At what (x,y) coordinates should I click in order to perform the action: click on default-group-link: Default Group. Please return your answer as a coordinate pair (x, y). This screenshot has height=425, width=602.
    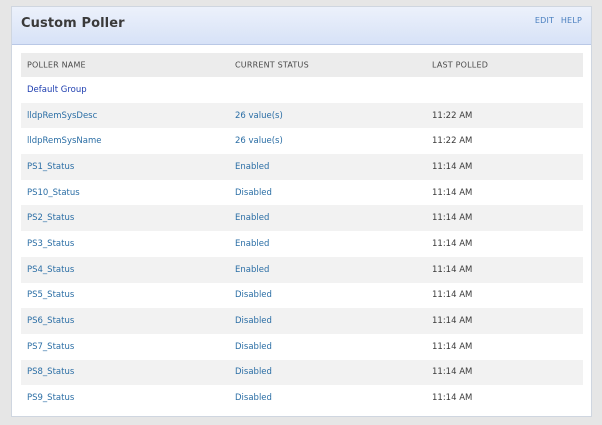
    Looking at the image, I should click on (57, 90).